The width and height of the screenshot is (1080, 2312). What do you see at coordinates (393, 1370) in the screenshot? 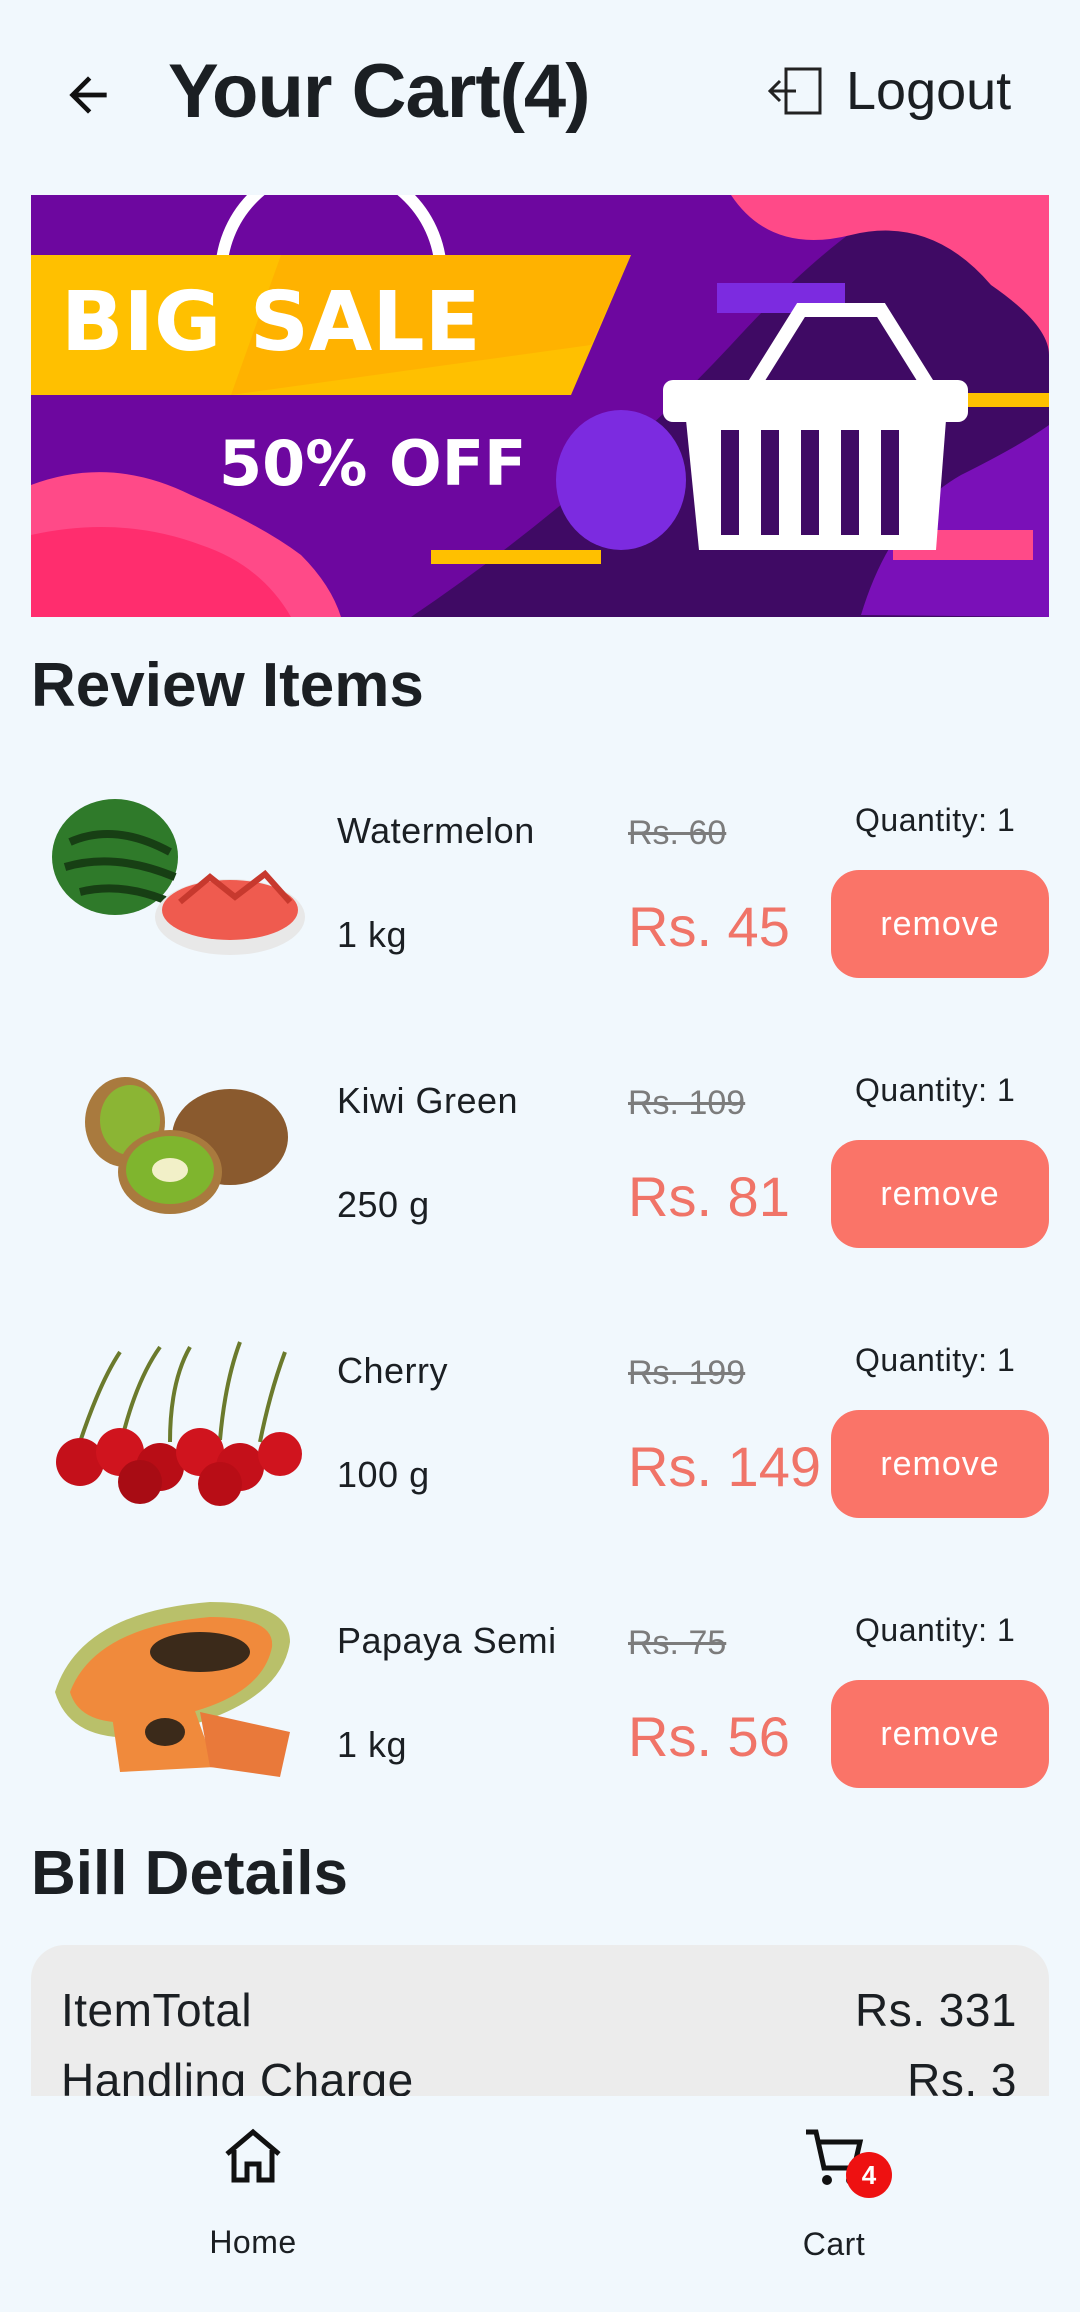
I see `item-name: Cherry` at bounding box center [393, 1370].